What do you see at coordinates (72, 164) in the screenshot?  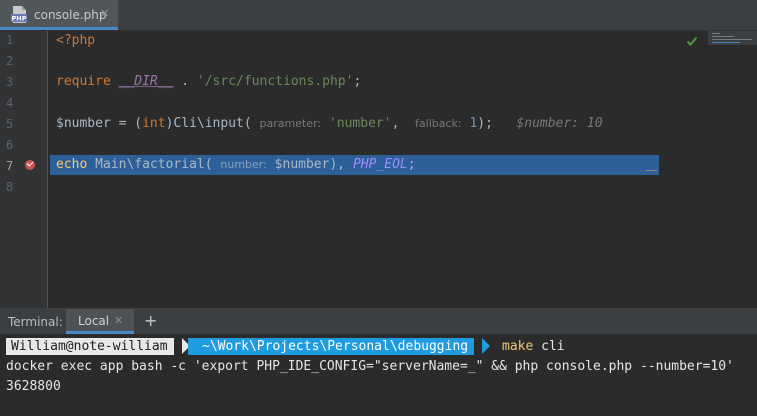 I see `keyword-echo: echo` at bounding box center [72, 164].